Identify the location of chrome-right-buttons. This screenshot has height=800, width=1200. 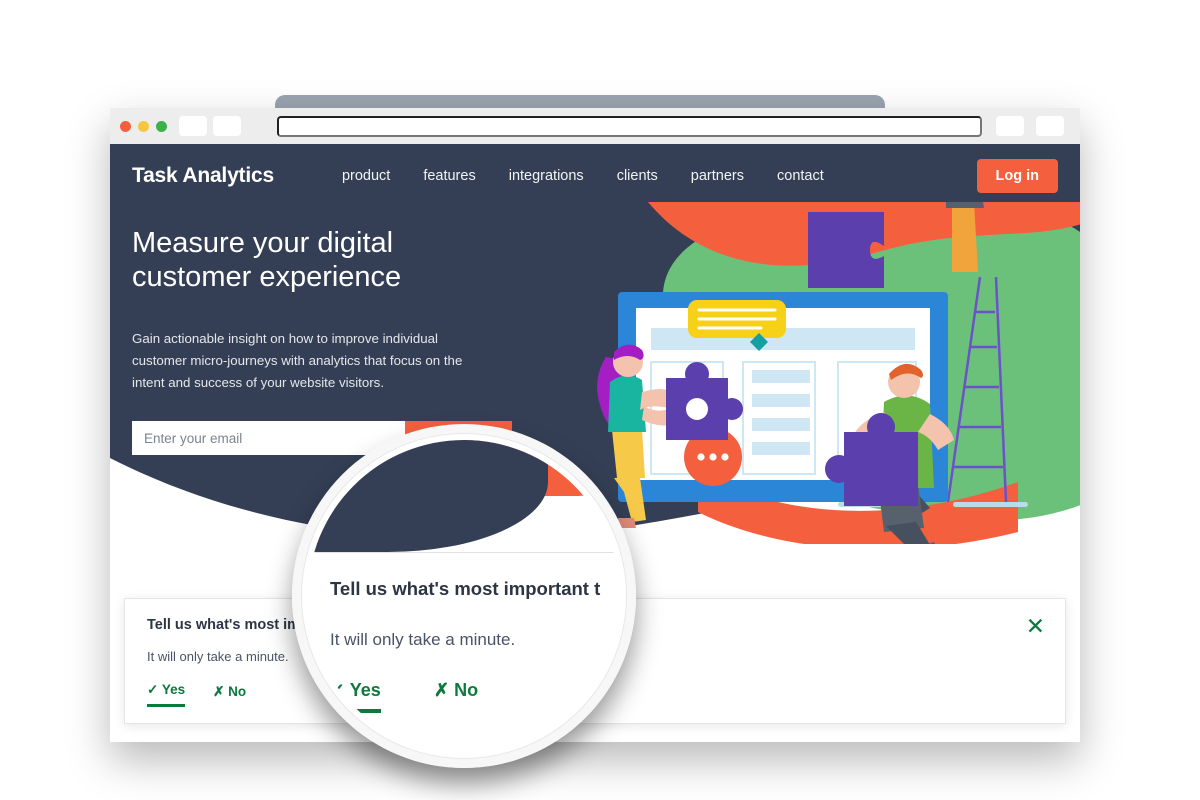
(1033, 126).